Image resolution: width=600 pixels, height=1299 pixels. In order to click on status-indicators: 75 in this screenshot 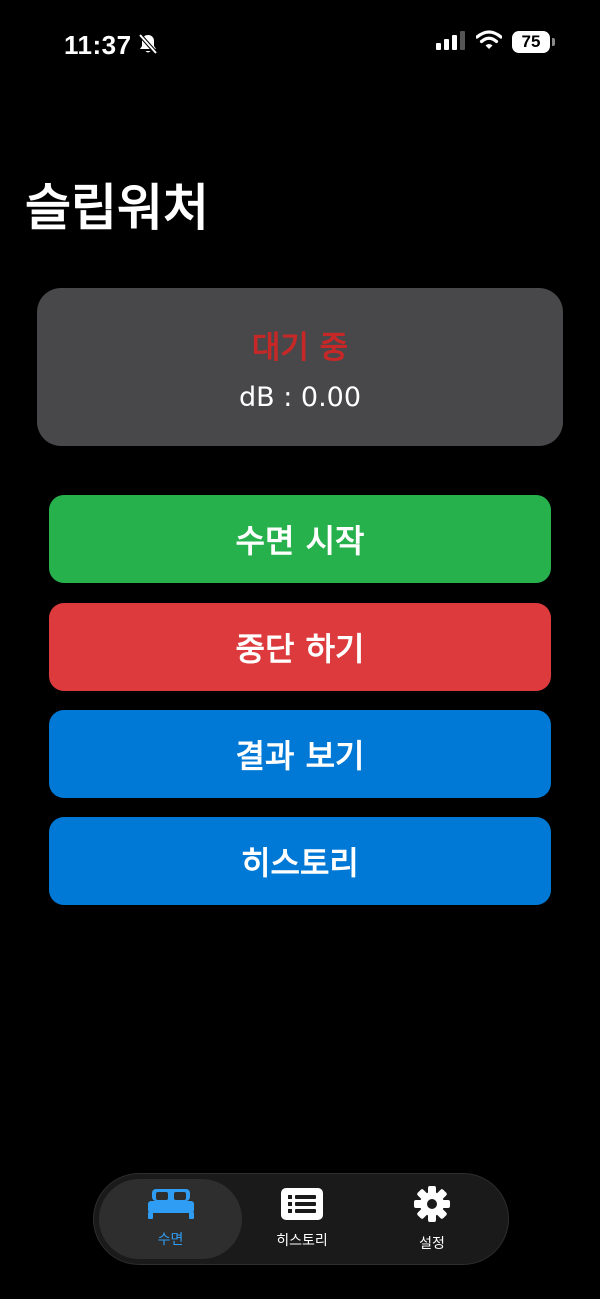, I will do `click(495, 42)`.